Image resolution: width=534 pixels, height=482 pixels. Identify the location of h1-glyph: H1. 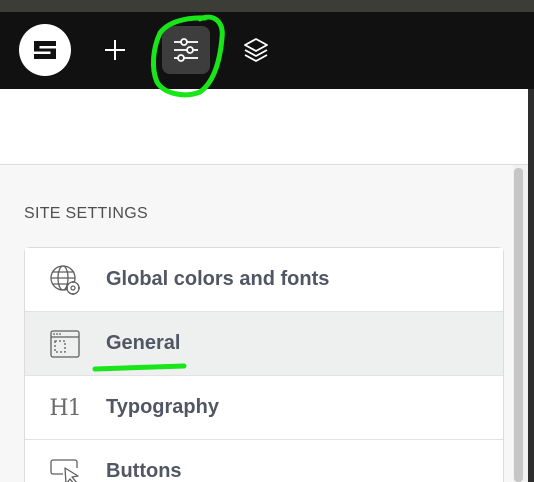
(65, 408).